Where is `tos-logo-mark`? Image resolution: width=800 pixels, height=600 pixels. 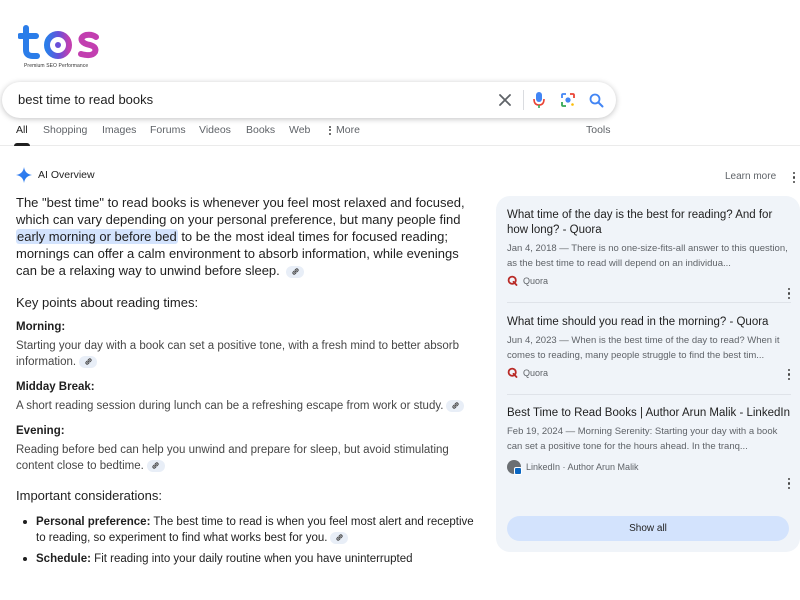
tos-logo-mark is located at coordinates (58, 42).